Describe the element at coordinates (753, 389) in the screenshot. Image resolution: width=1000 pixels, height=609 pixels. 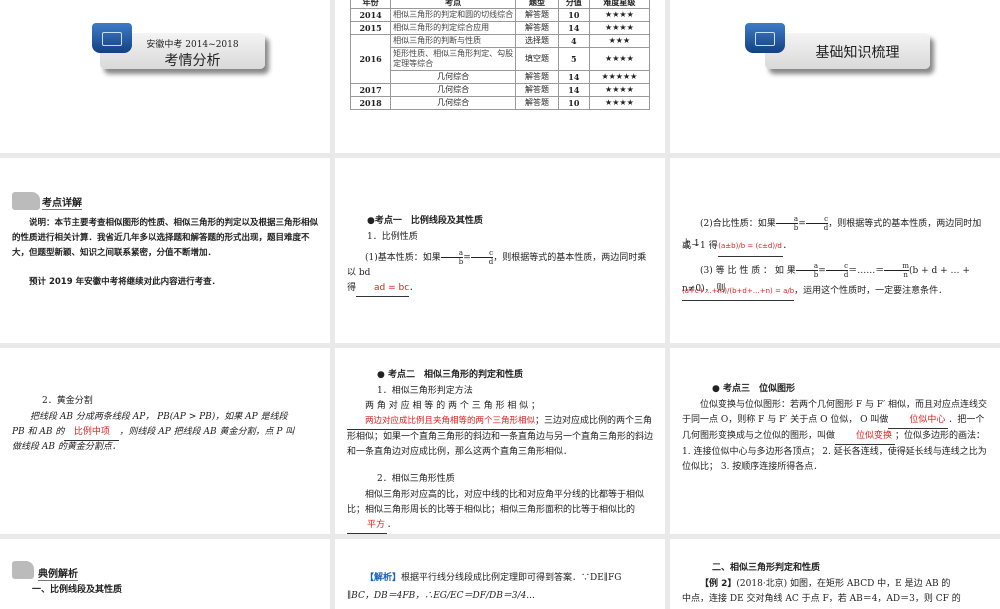
I see `section-heading: ● 考点三 位似图形` at that location.